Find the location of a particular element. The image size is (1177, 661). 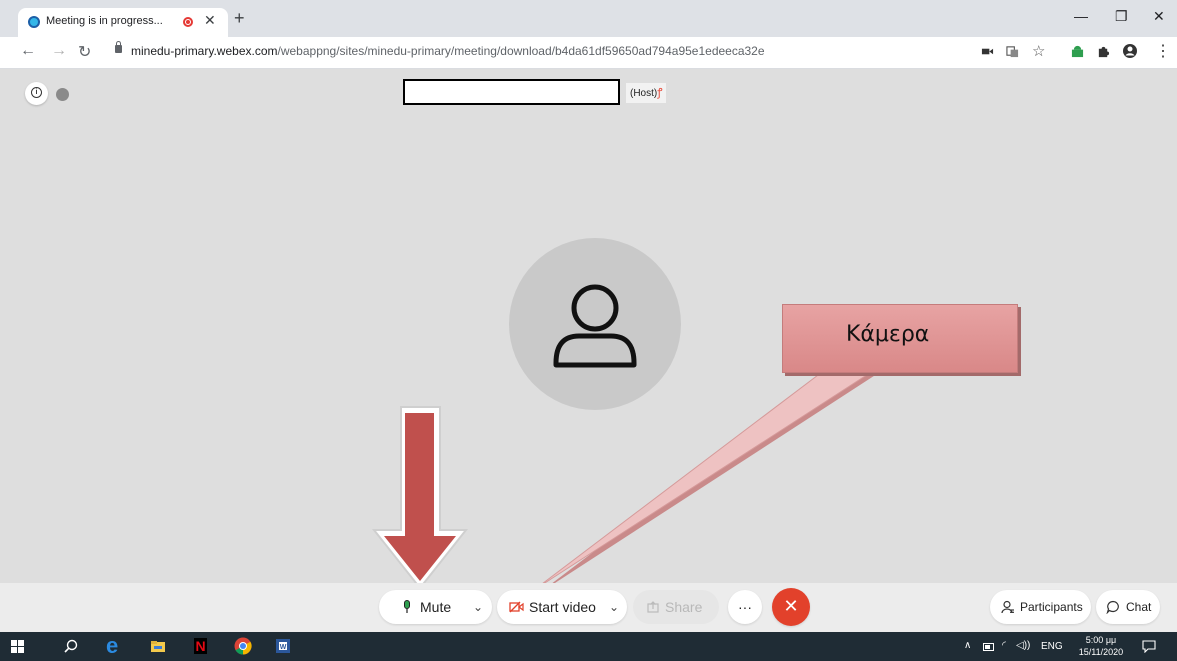

language-indicator: ENG is located at coordinates (1052, 646).